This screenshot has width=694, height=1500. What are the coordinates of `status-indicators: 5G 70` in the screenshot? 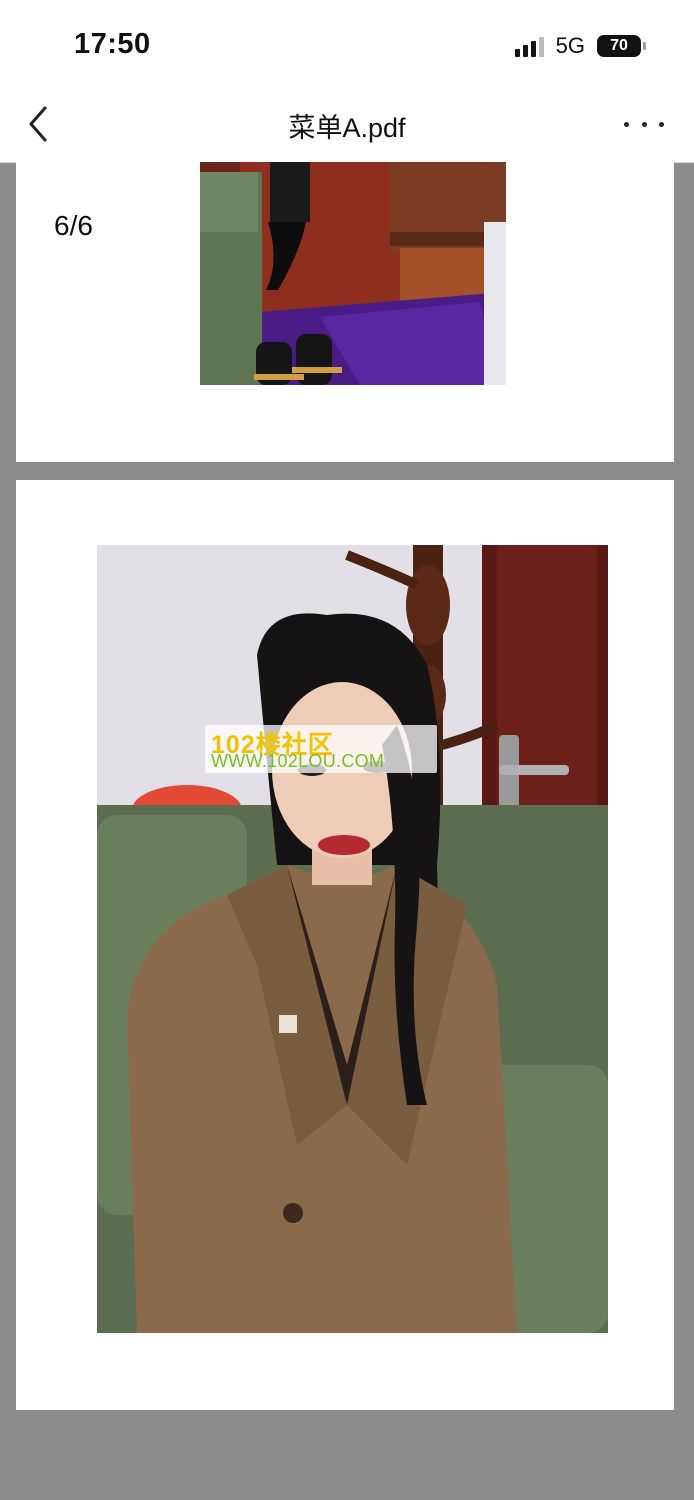 It's located at (580, 46).